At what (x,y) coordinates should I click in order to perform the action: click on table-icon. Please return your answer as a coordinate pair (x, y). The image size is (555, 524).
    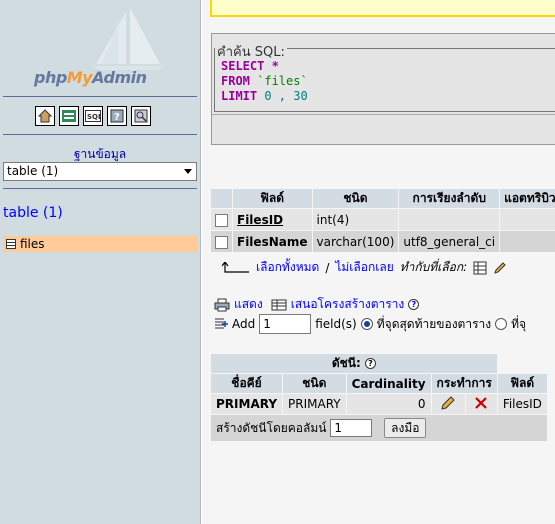
    Looking at the image, I should click on (11, 244).